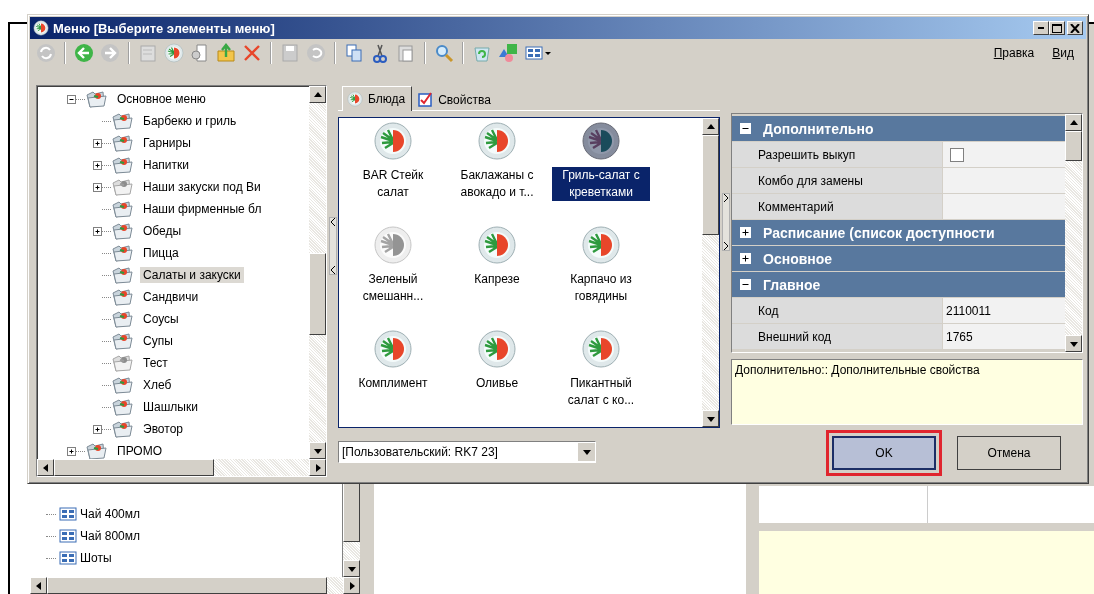 The height and width of the screenshot is (594, 1094). Describe the element at coordinates (837, 206) in the screenshot. I see `property-name: Комментарий` at that location.